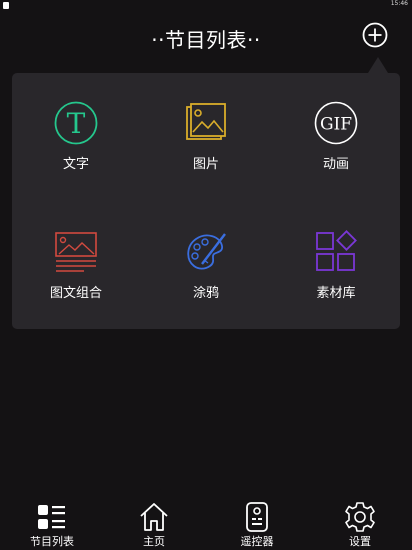 The height and width of the screenshot is (550, 412). What do you see at coordinates (52, 541) in the screenshot?
I see `tab-label: 节目列表` at bounding box center [52, 541].